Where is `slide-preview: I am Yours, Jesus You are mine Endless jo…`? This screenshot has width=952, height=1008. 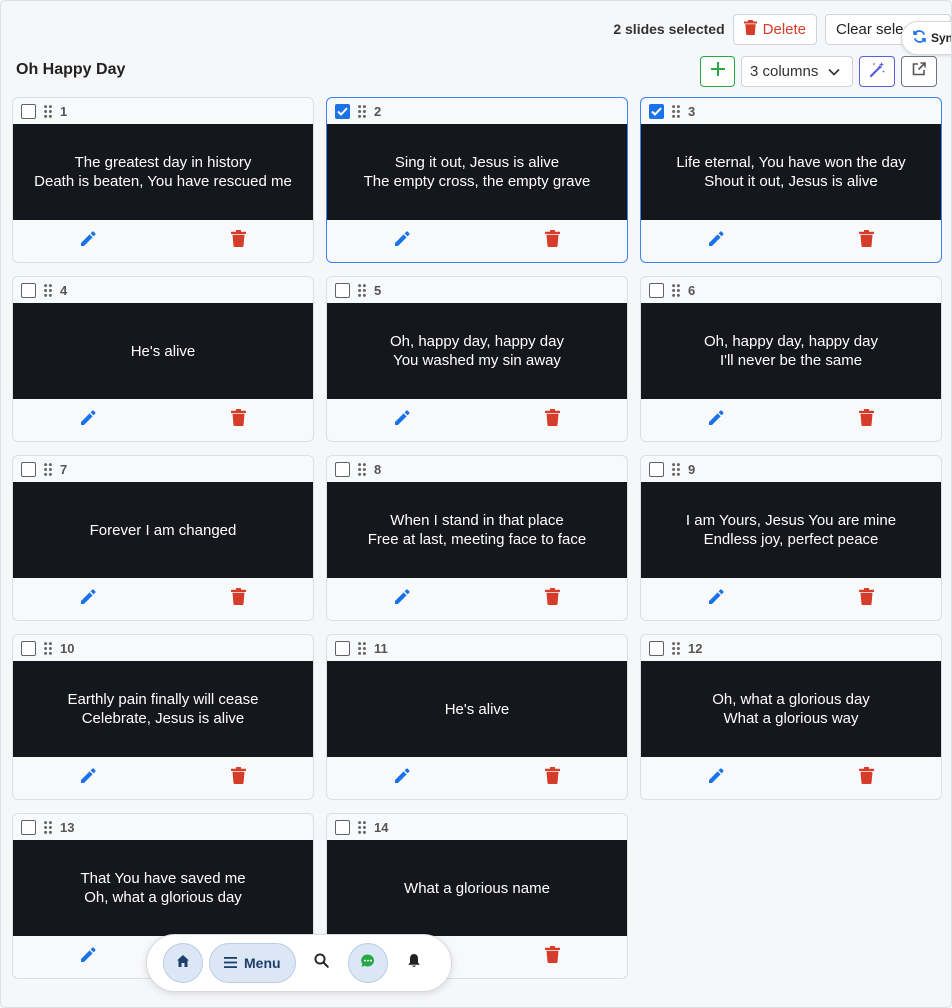 slide-preview: I am Yours, Jesus You are mine Endless jo… is located at coordinates (791, 530).